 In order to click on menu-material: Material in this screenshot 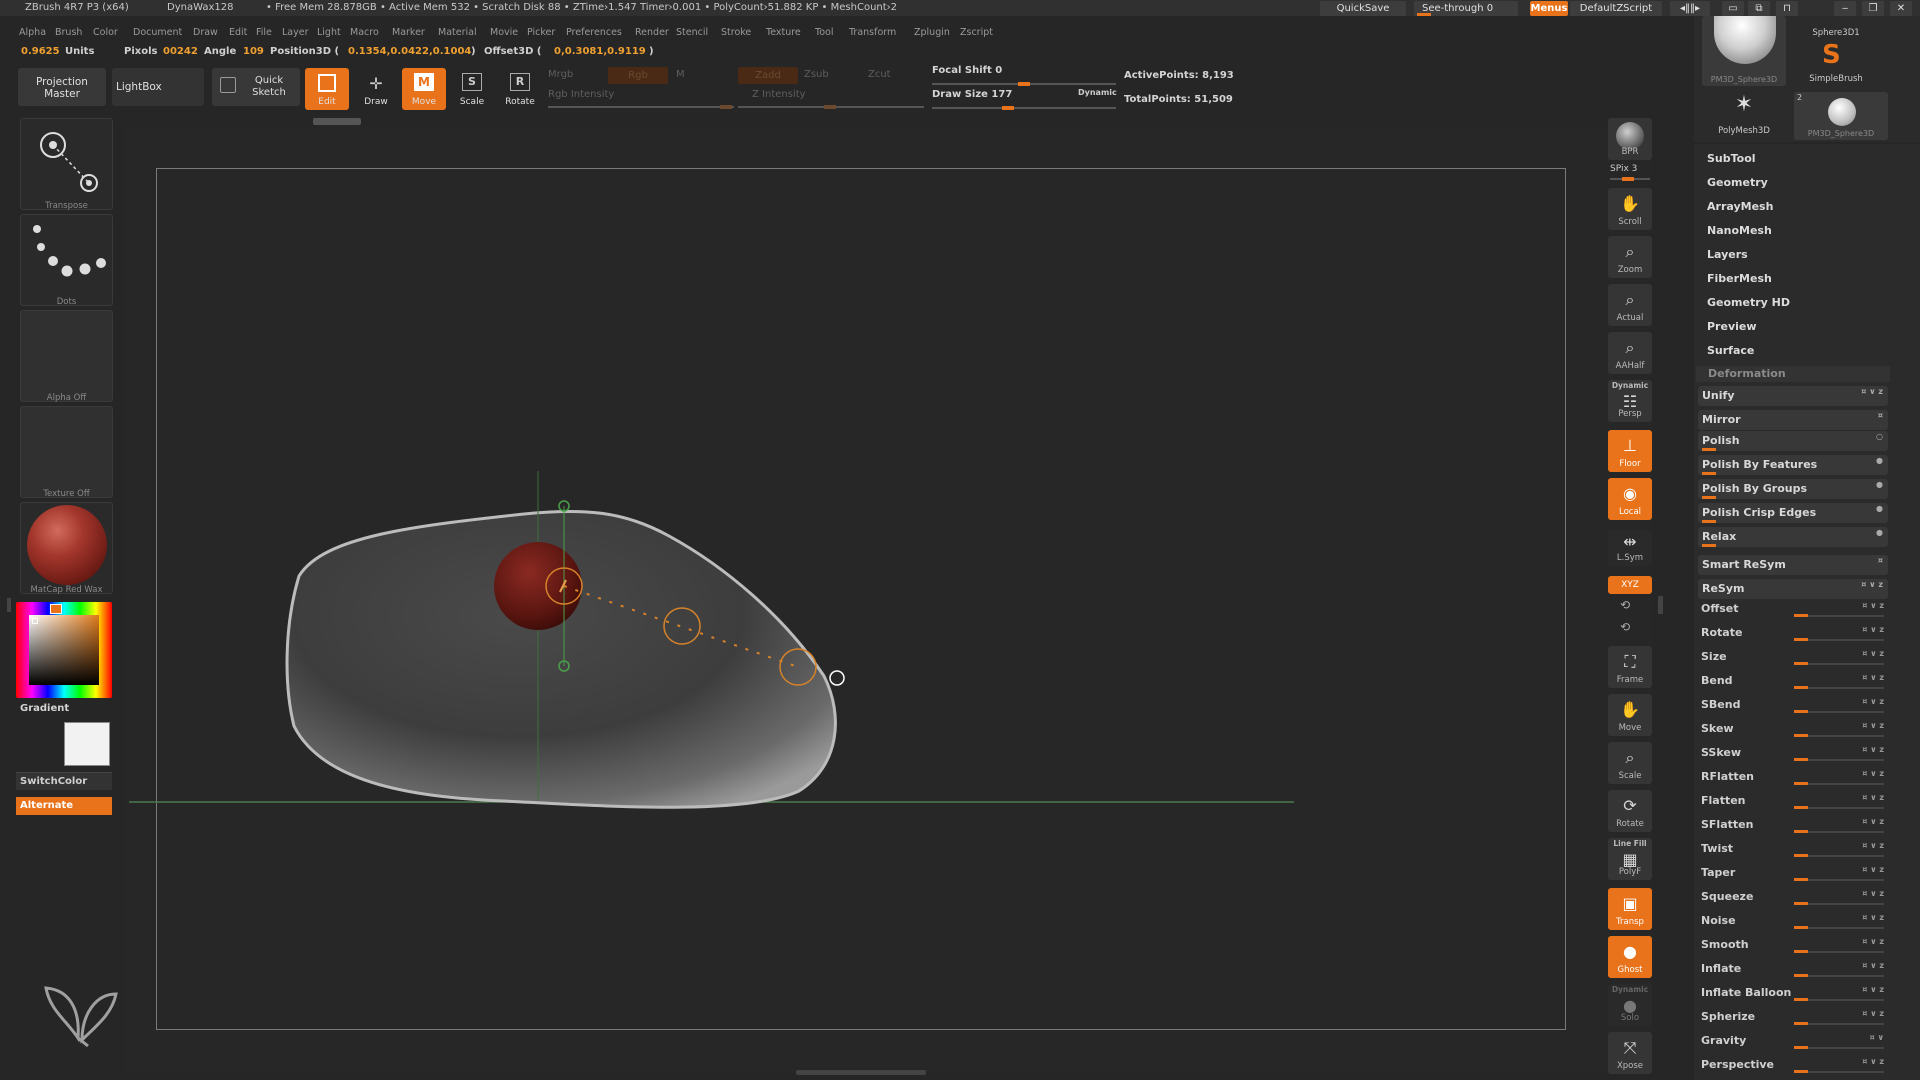, I will do `click(457, 33)`.